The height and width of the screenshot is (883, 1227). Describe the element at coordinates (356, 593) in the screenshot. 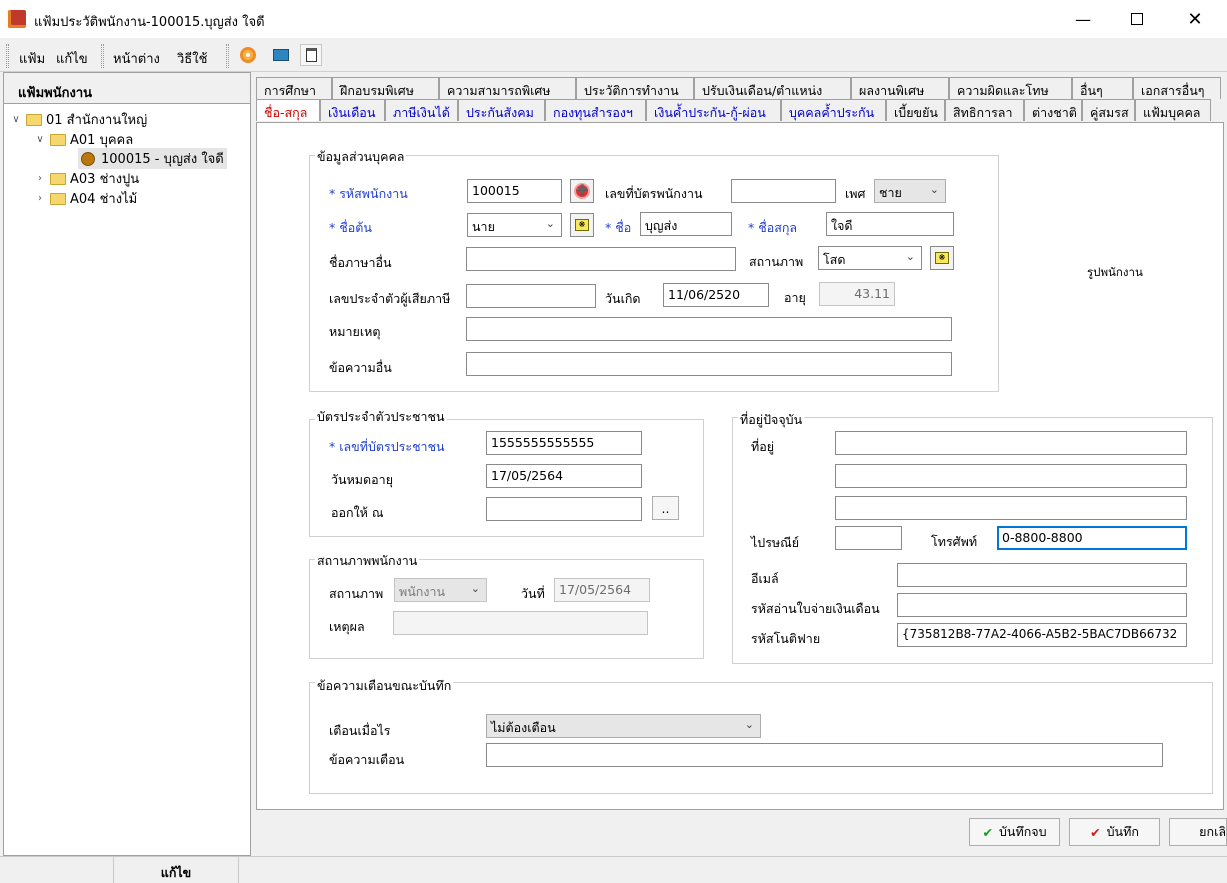

I see `emp-status-label: สถานภาพ` at that location.